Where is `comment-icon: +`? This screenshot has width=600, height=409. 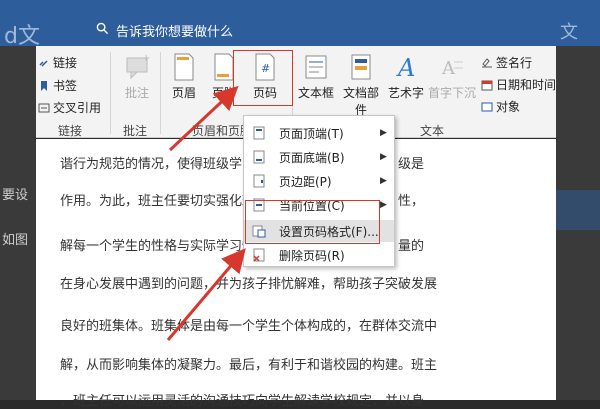
comment-icon: + is located at coordinates (138, 66).